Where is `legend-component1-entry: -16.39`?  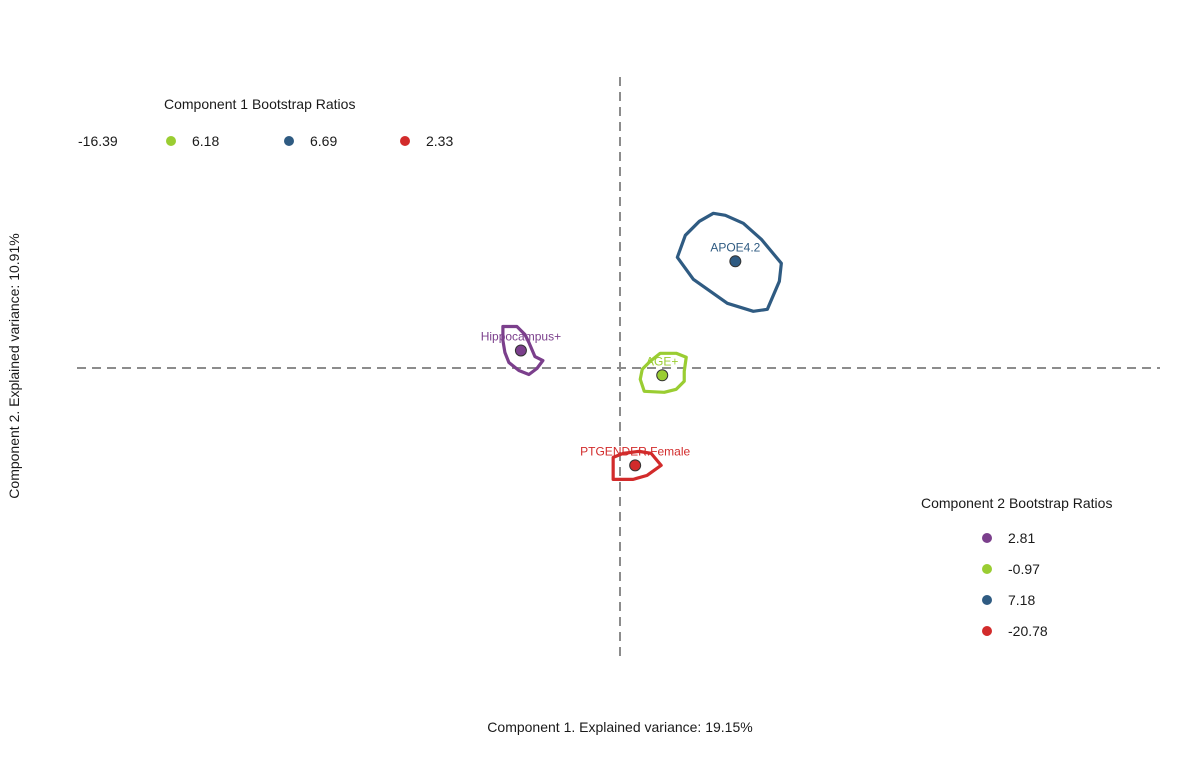 legend-component1-entry: -16.39 is located at coordinates (98, 141).